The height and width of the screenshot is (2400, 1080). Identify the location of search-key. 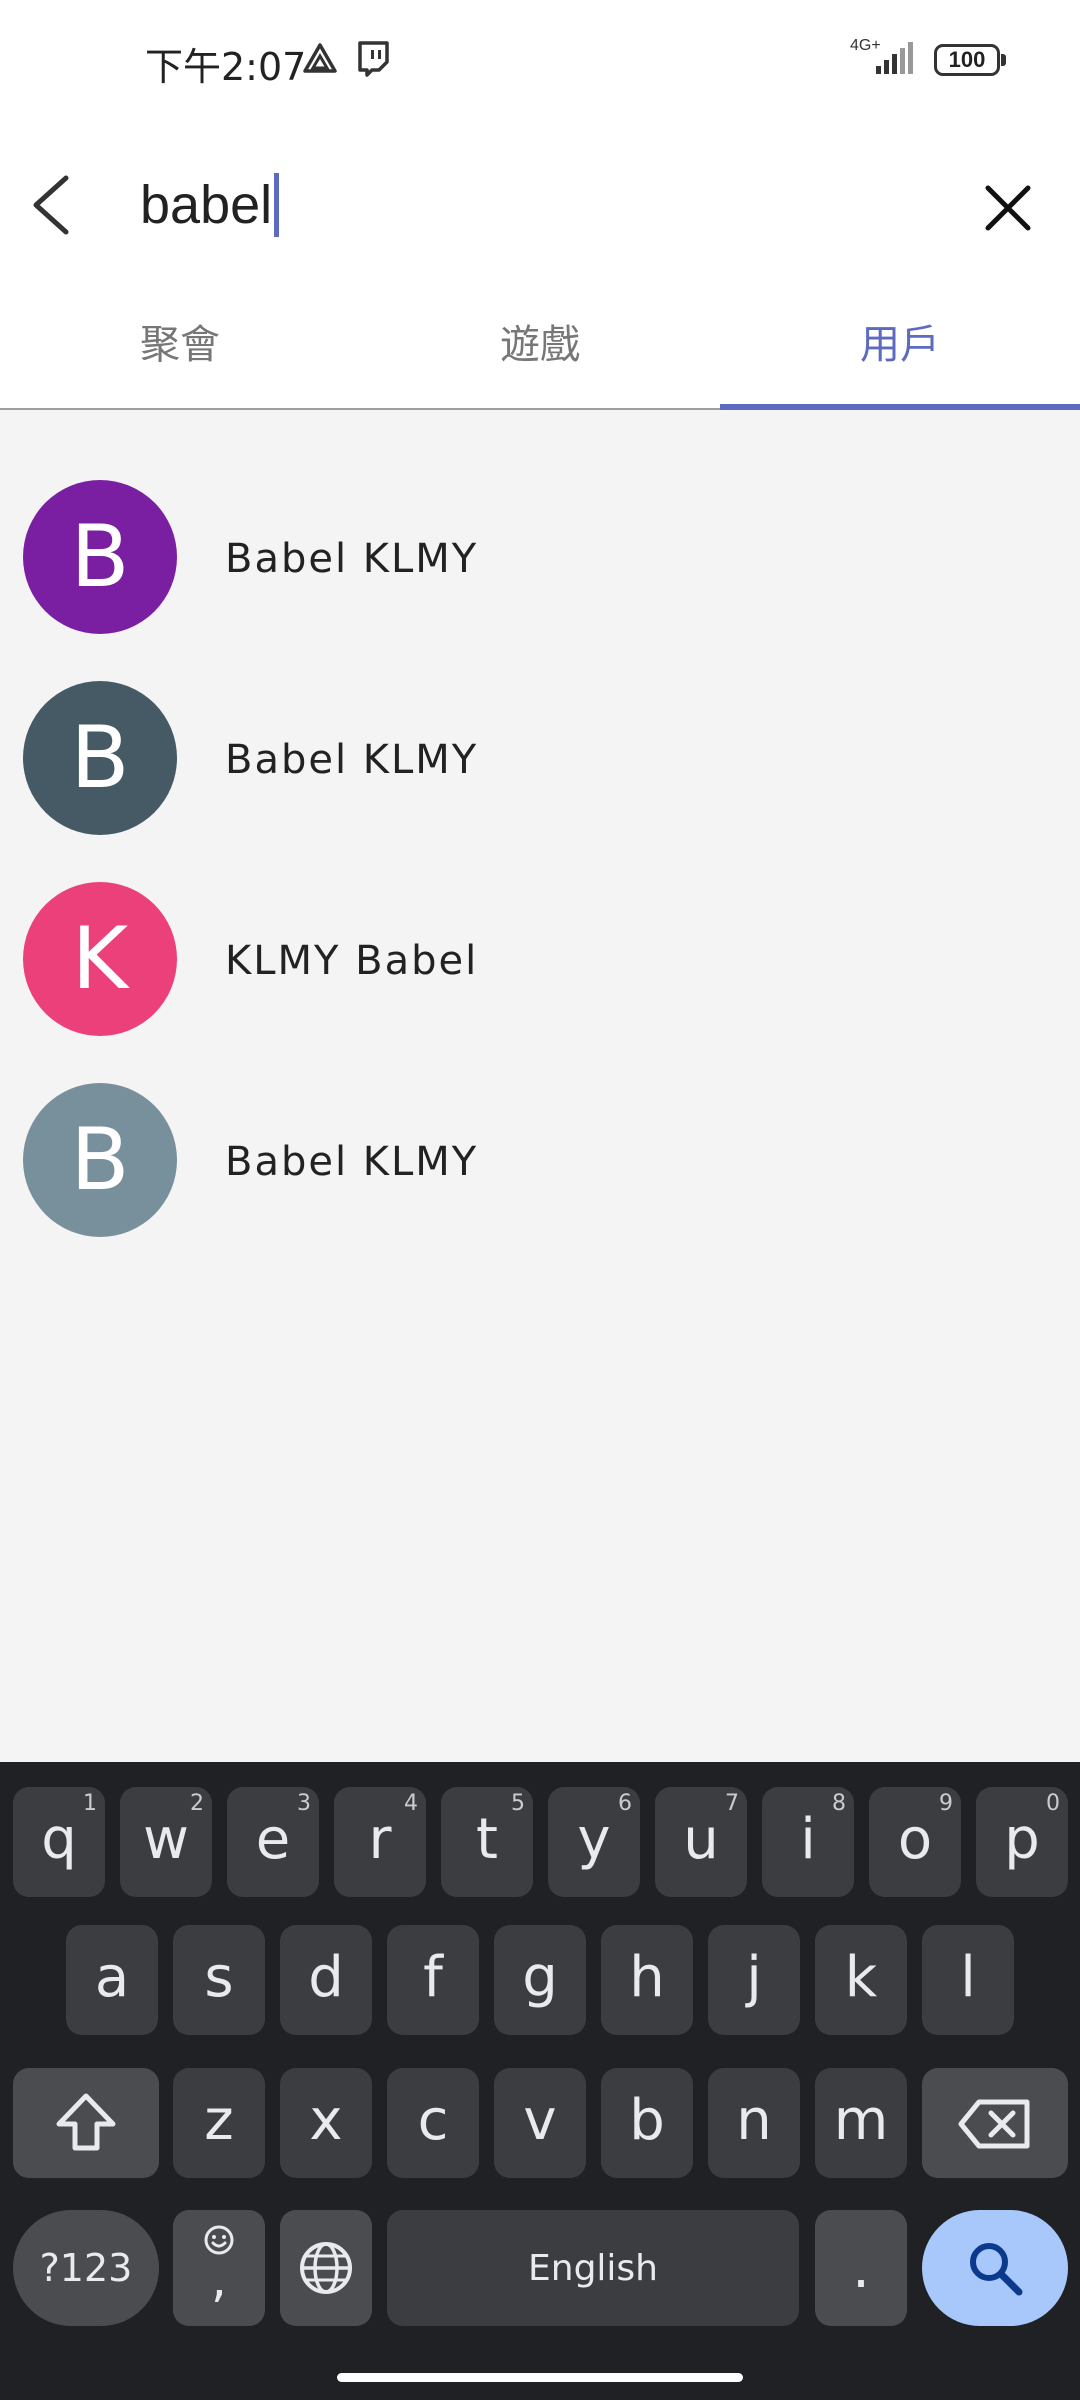
(995, 2268).